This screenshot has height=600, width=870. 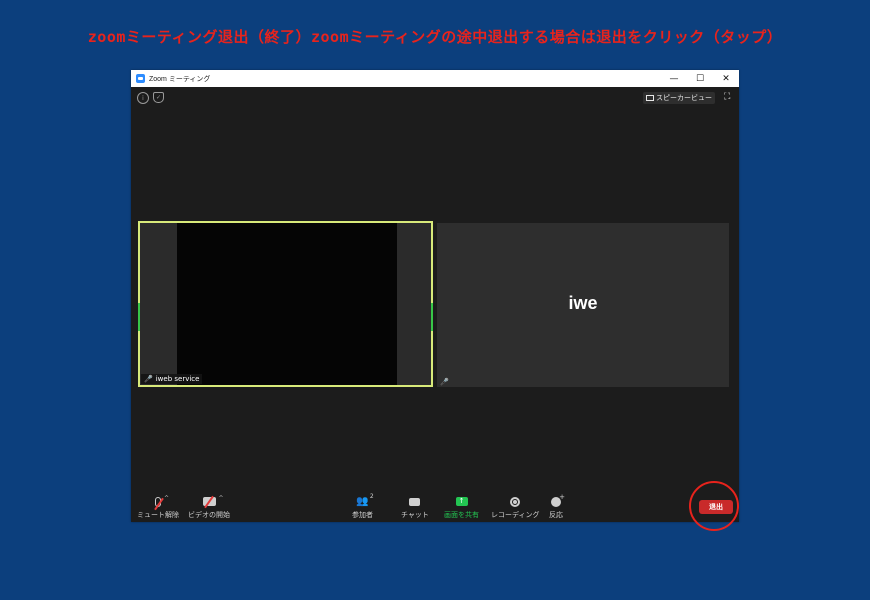 I want to click on participant-name: iweb service, so click(x=177, y=379).